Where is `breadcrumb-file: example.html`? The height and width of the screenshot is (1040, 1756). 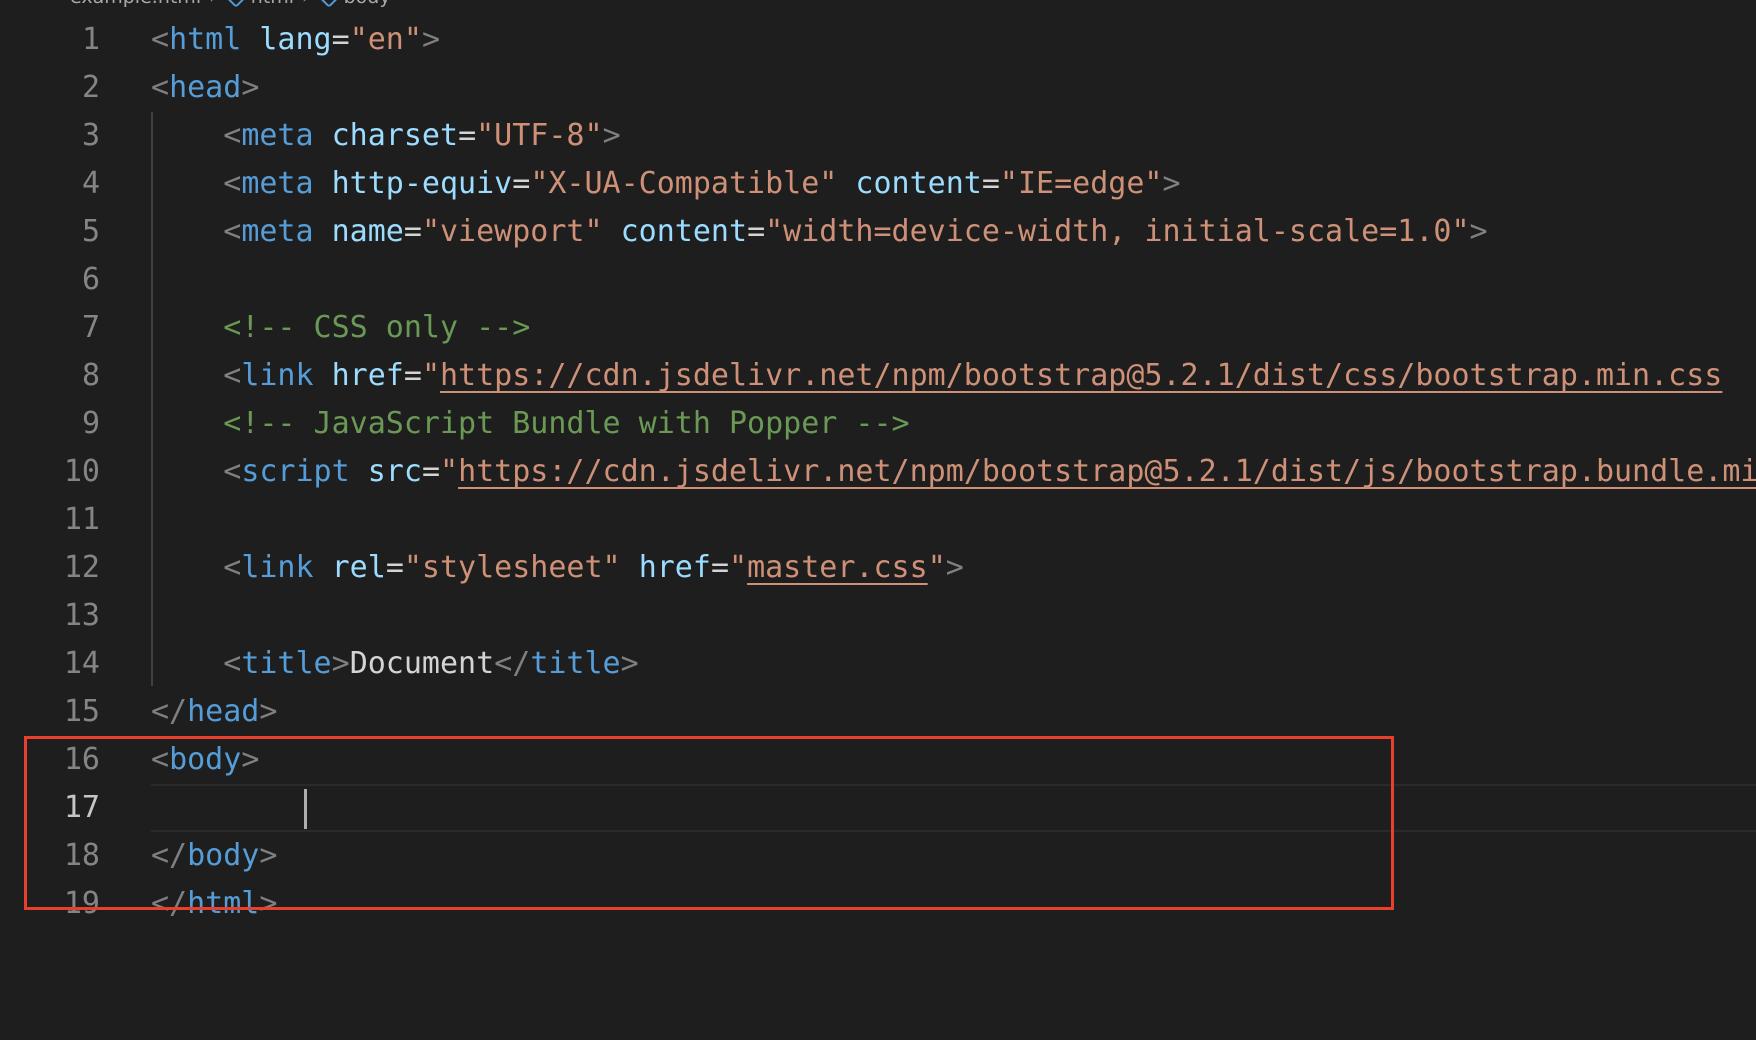 breadcrumb-file: example.html is located at coordinates (135, 4).